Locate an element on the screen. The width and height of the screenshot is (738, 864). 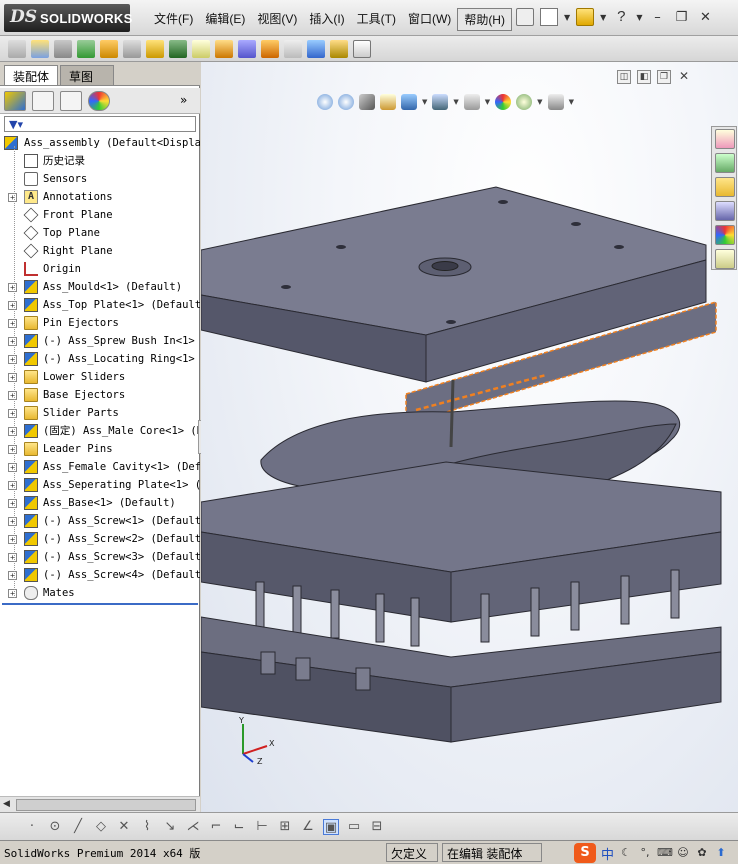
interference-detection-icon is located at coordinates (316, 48).